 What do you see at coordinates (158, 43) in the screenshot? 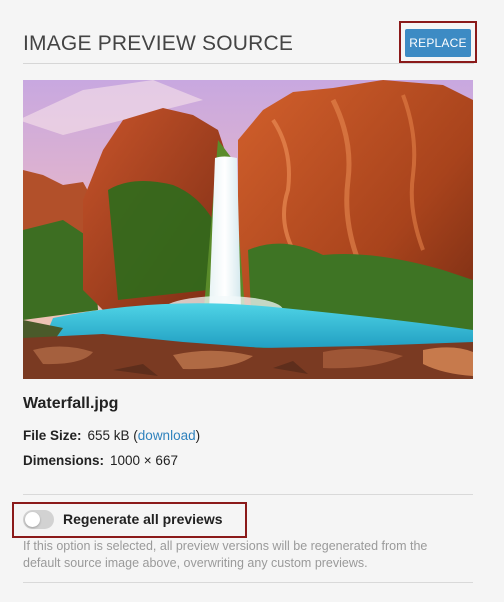
I see `section-title: IMAGE PREVIEW SOURCE` at bounding box center [158, 43].